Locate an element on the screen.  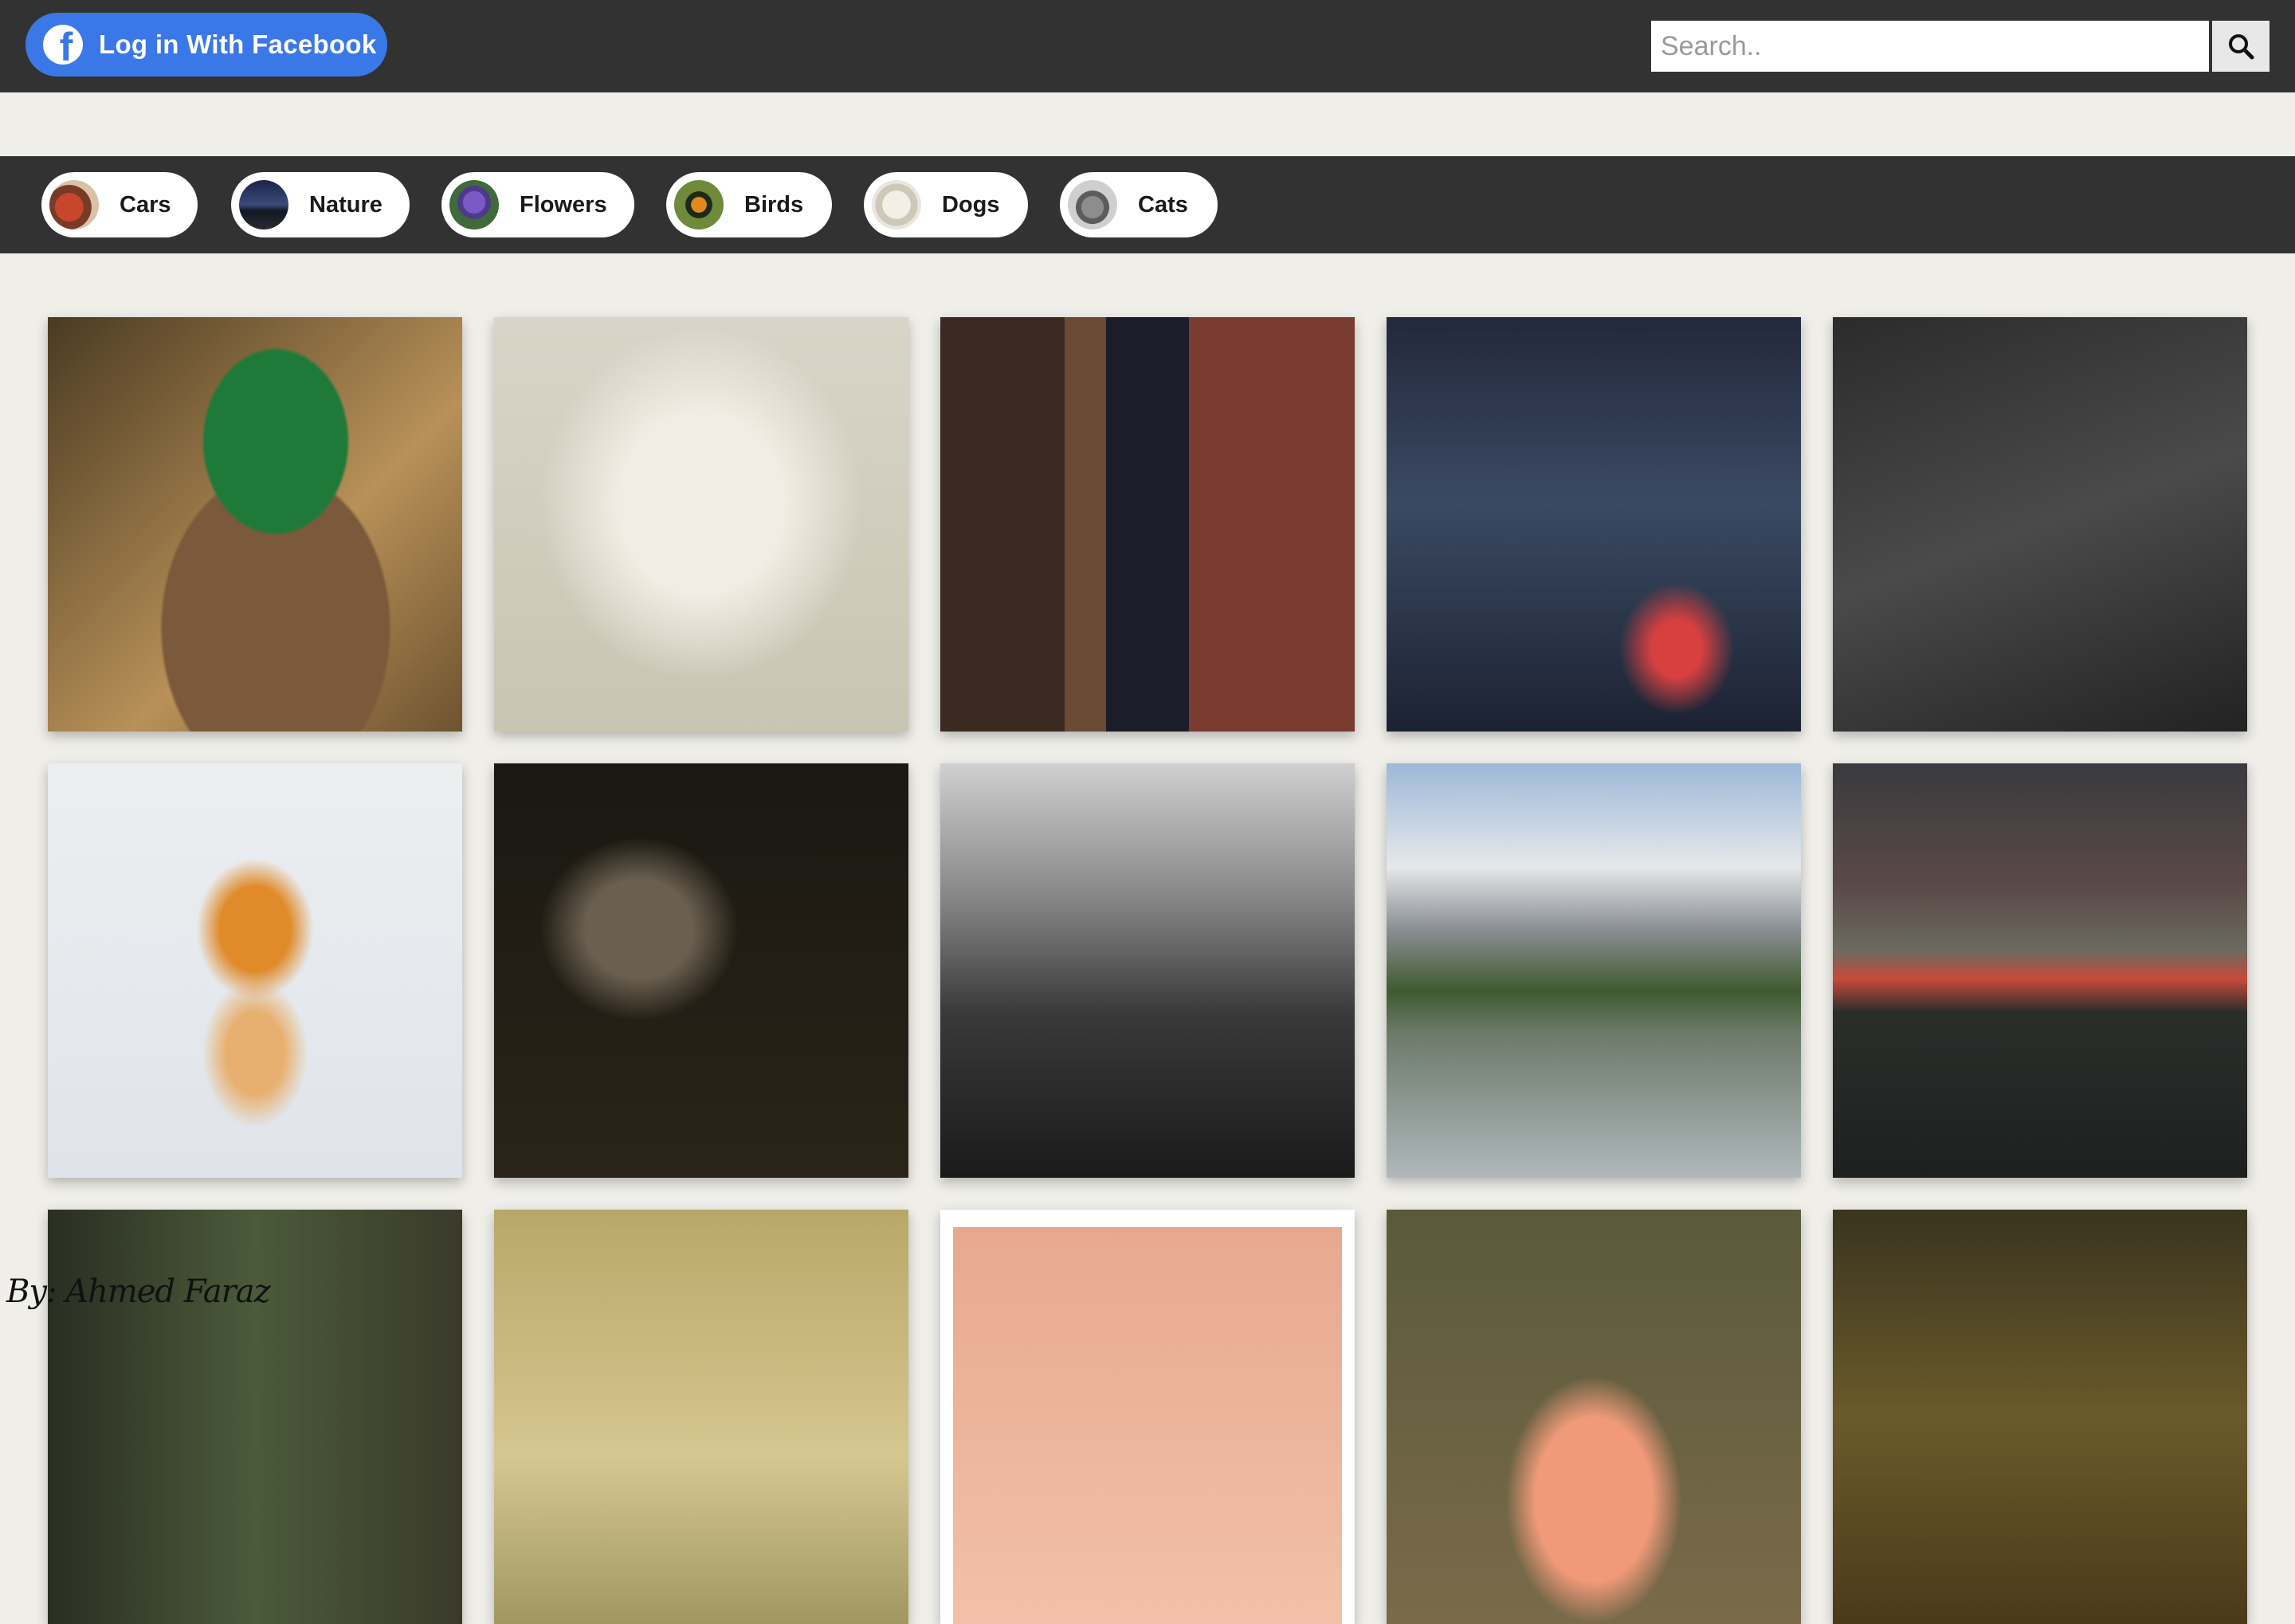
category-chip-dogs: Dogs is located at coordinates (946, 204).